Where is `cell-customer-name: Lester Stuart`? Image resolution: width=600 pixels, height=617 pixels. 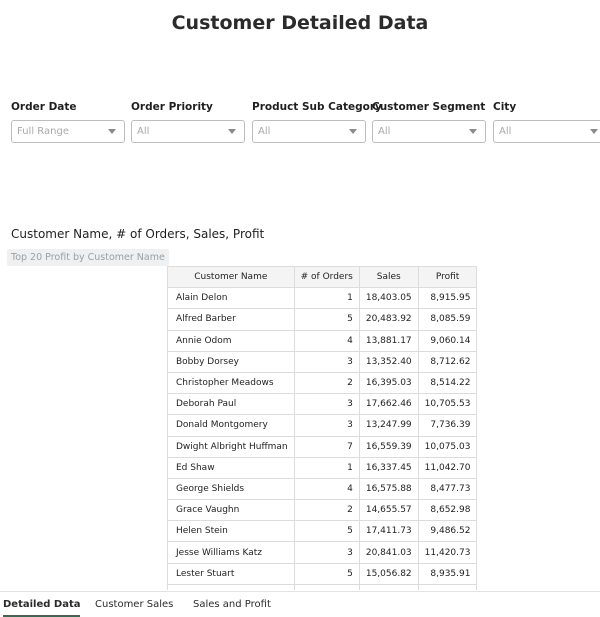
cell-customer-name: Lester Stuart is located at coordinates (231, 573).